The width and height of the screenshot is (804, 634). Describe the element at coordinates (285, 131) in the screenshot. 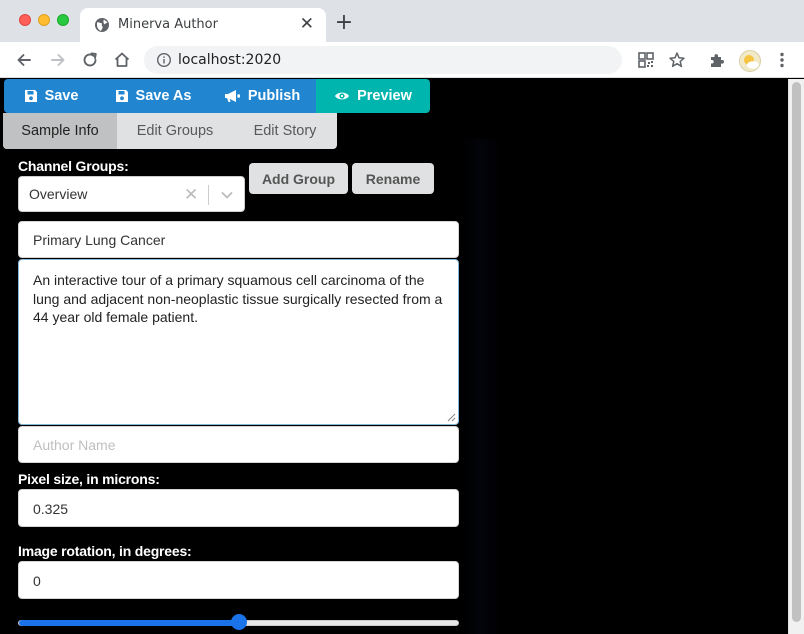

I see `tab-edit-story: Edit Story` at that location.